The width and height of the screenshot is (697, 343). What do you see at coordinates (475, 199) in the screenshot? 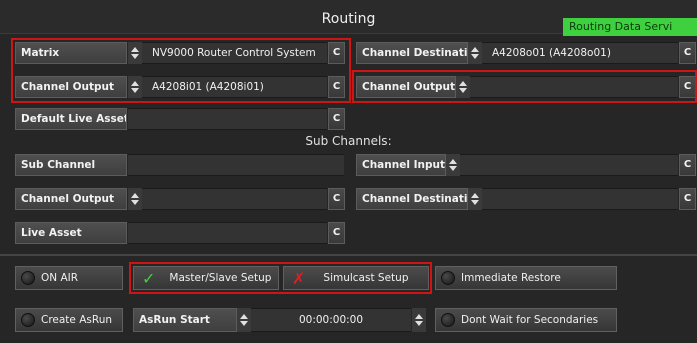
I see `sub-channel-destination-spinner-icon` at bounding box center [475, 199].